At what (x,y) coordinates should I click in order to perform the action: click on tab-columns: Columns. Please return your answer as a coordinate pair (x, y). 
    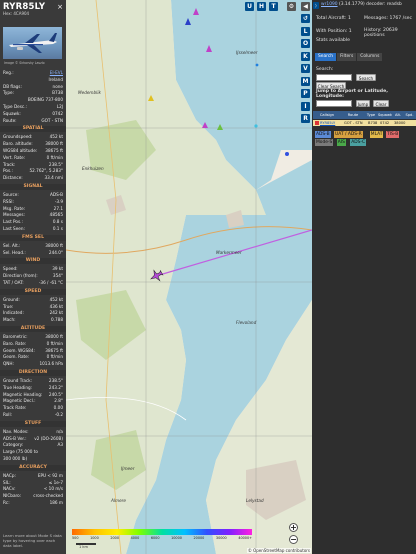
    Looking at the image, I should click on (370, 57).